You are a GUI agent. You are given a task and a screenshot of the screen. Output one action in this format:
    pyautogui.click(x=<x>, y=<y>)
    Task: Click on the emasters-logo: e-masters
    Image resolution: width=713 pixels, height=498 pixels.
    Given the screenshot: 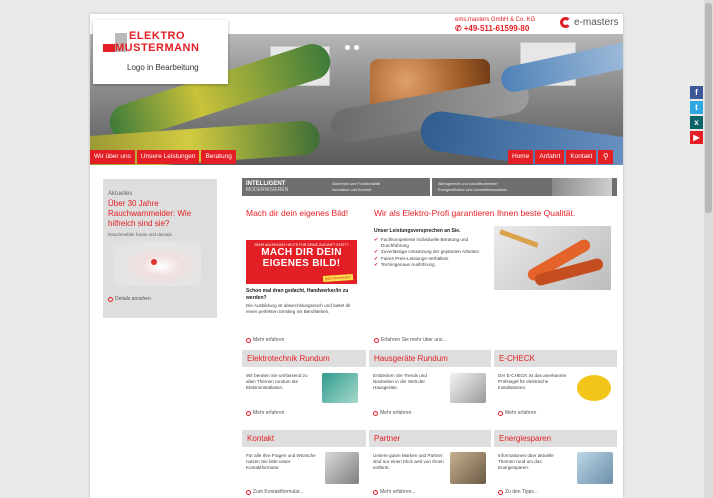 What is the action you would take?
    pyautogui.click(x=589, y=22)
    